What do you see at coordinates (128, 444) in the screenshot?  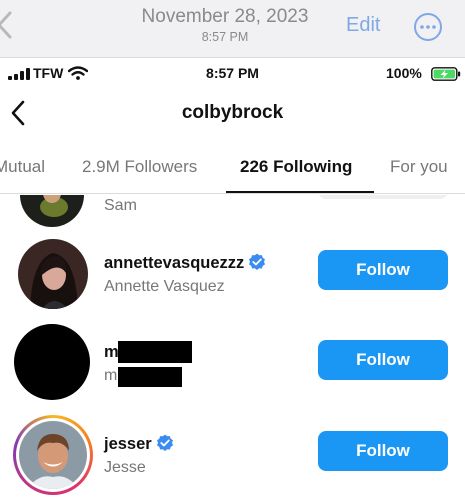 I see `user-handle-text: jesser` at bounding box center [128, 444].